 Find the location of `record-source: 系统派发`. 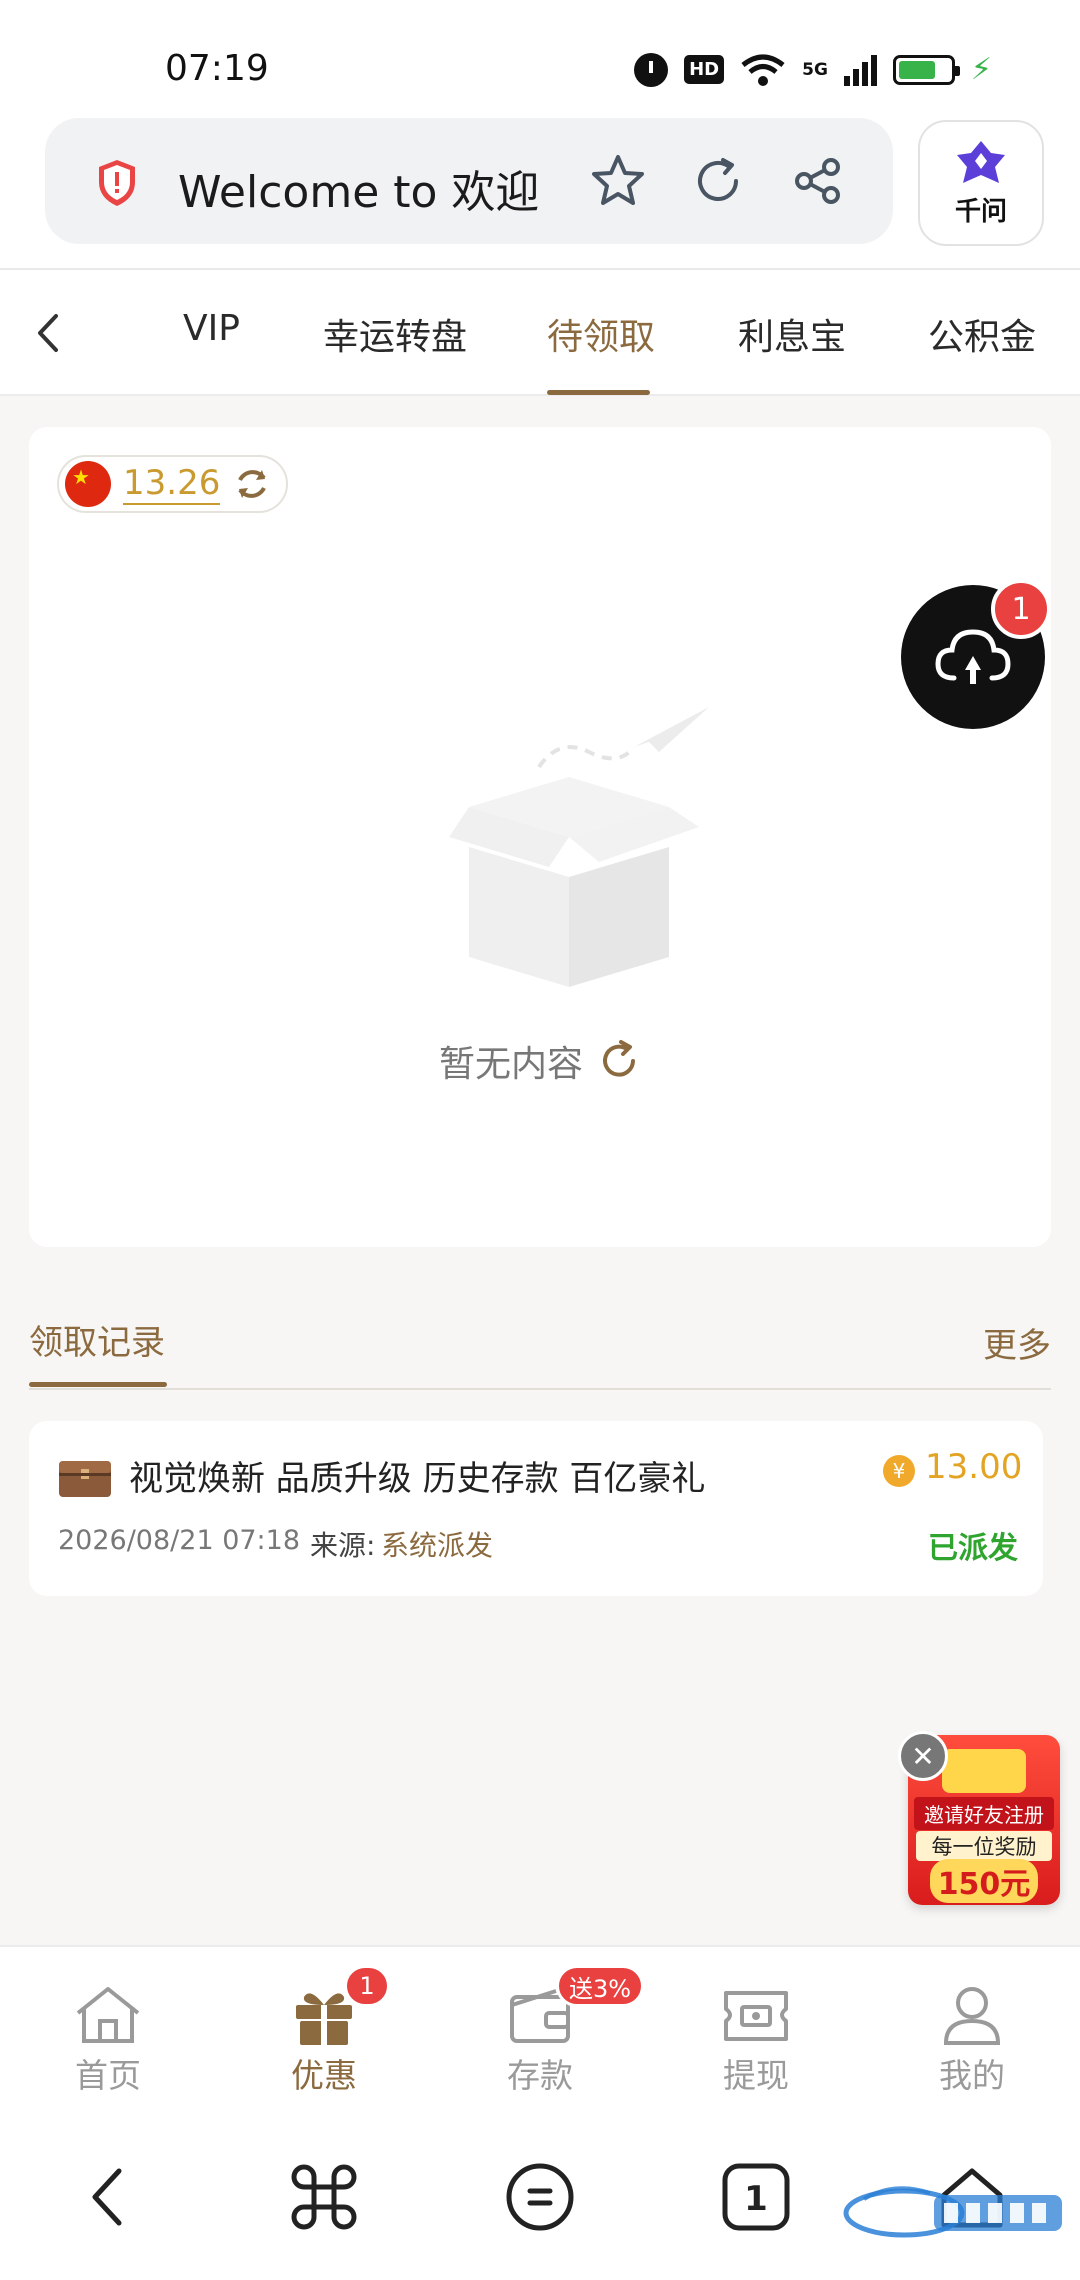

record-source: 系统派发 is located at coordinates (437, 1545).